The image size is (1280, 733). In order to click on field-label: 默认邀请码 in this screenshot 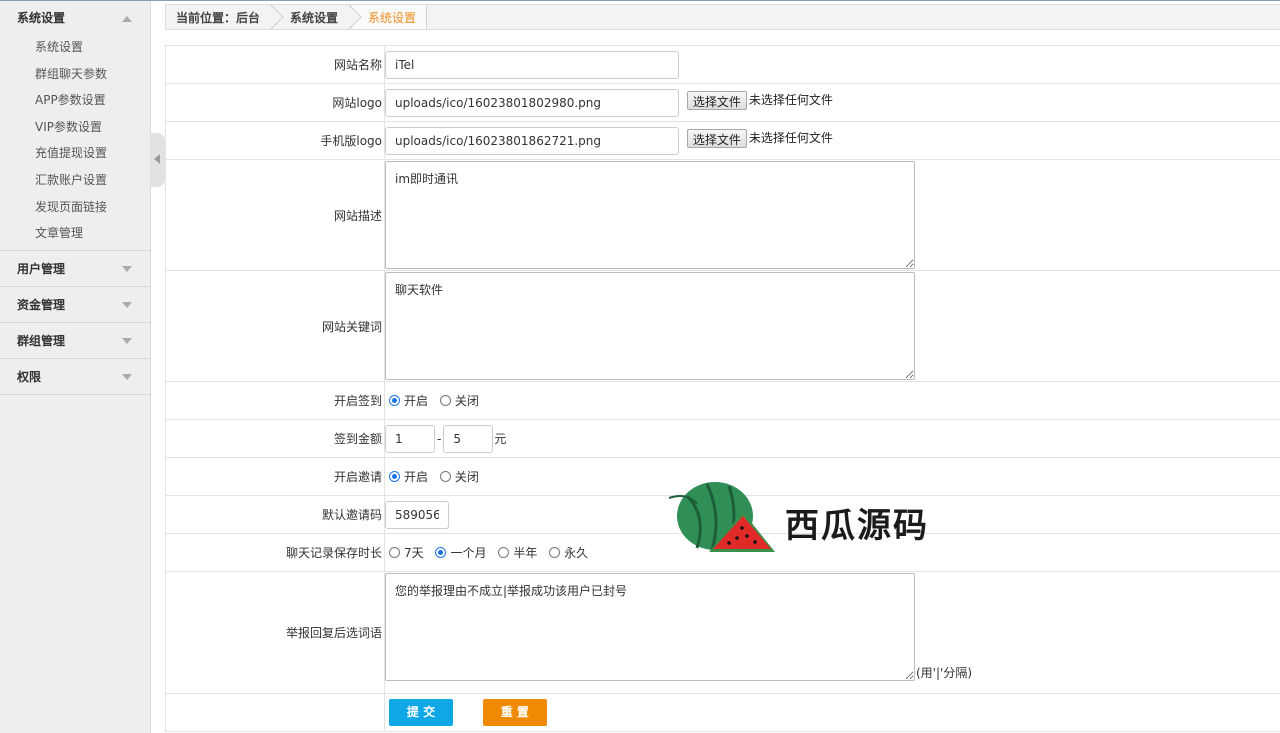, I will do `click(275, 514)`.